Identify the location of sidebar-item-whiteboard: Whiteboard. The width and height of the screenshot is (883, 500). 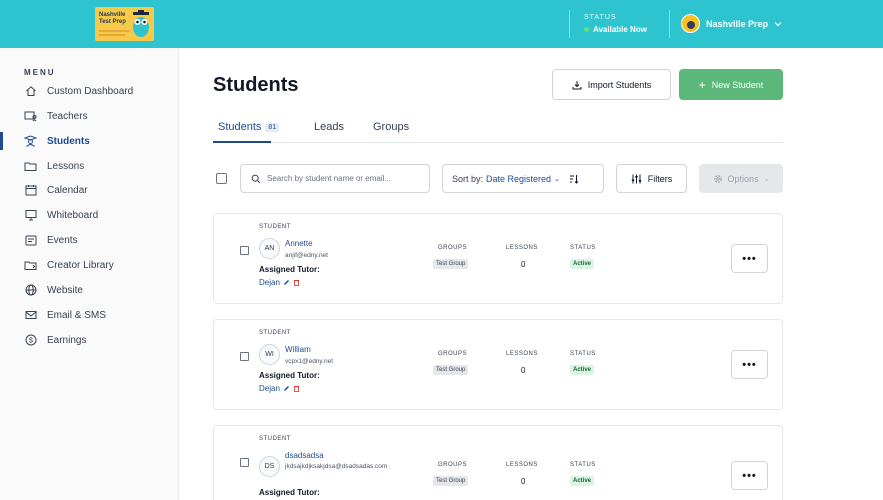
(89, 215).